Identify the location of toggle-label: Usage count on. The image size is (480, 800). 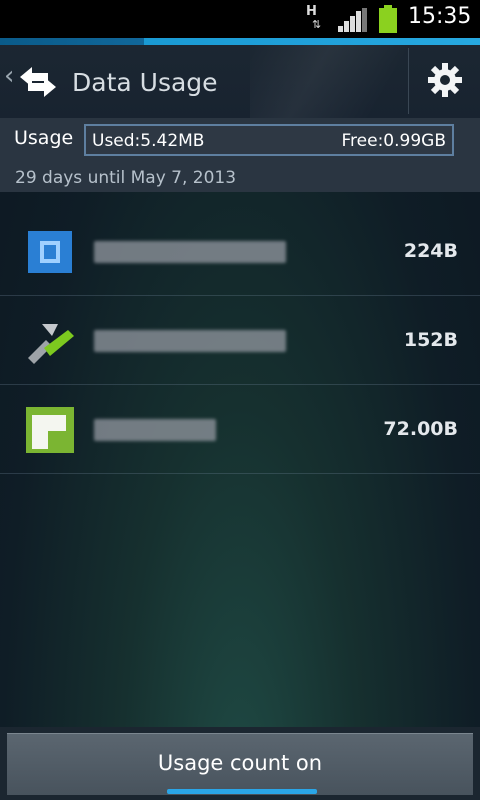
(240, 763).